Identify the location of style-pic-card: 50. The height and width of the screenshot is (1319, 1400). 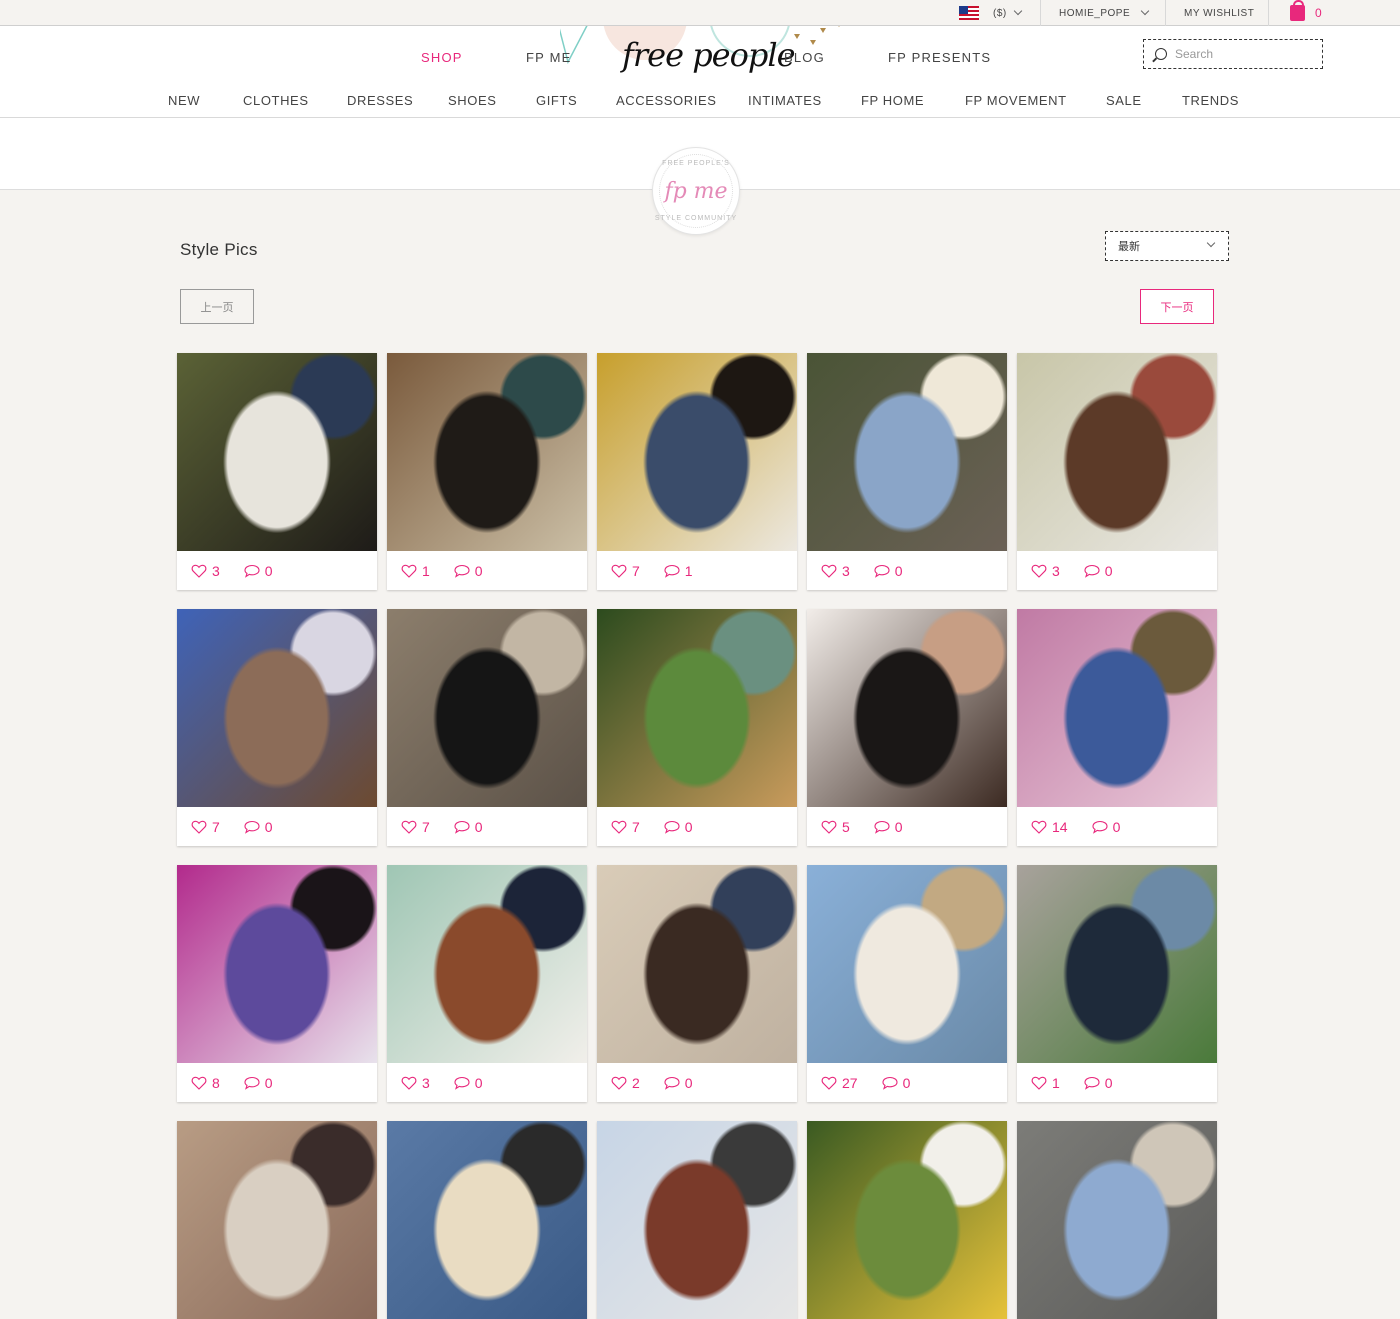
(907, 727).